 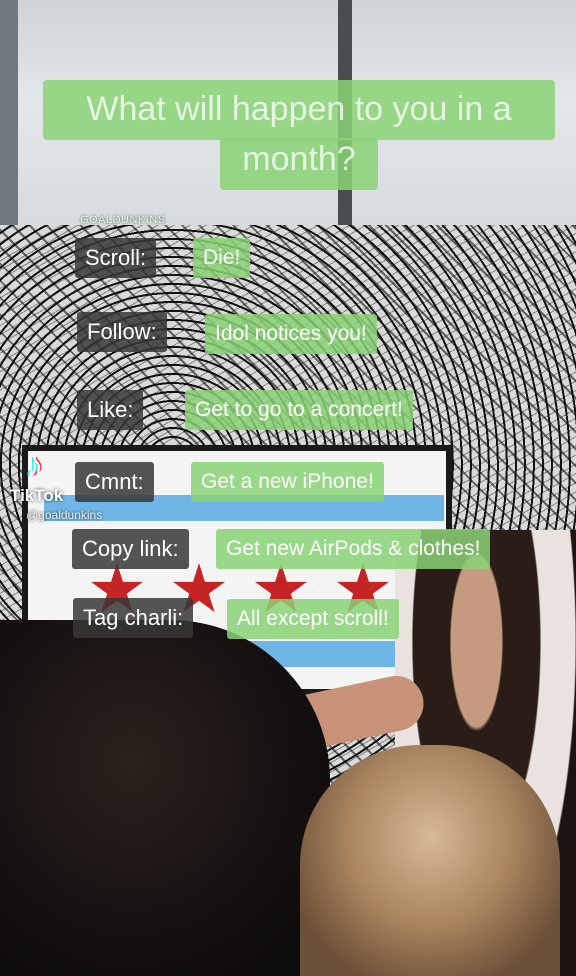 What do you see at coordinates (130, 549) in the screenshot?
I see `label-copy-link: Copy link:` at bounding box center [130, 549].